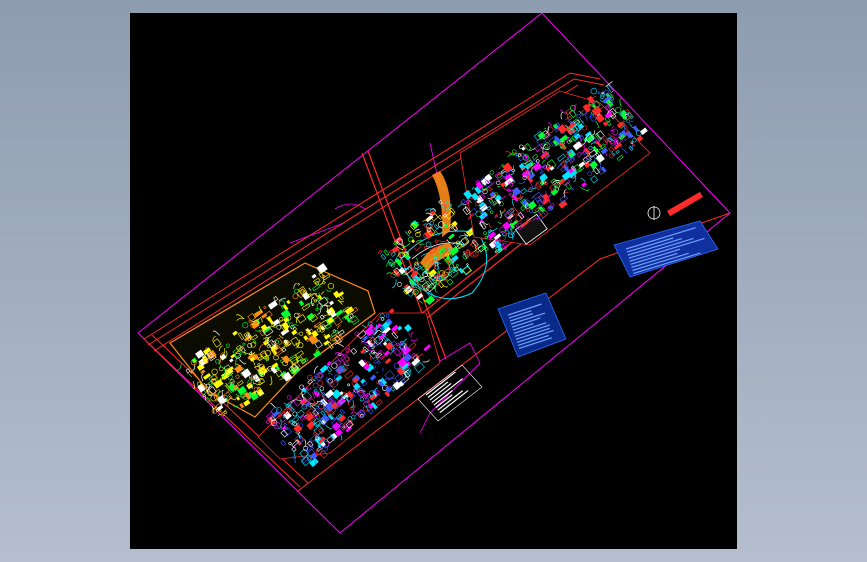  What do you see at coordinates (532, 325) in the screenshot?
I see `index-table` at bounding box center [532, 325].